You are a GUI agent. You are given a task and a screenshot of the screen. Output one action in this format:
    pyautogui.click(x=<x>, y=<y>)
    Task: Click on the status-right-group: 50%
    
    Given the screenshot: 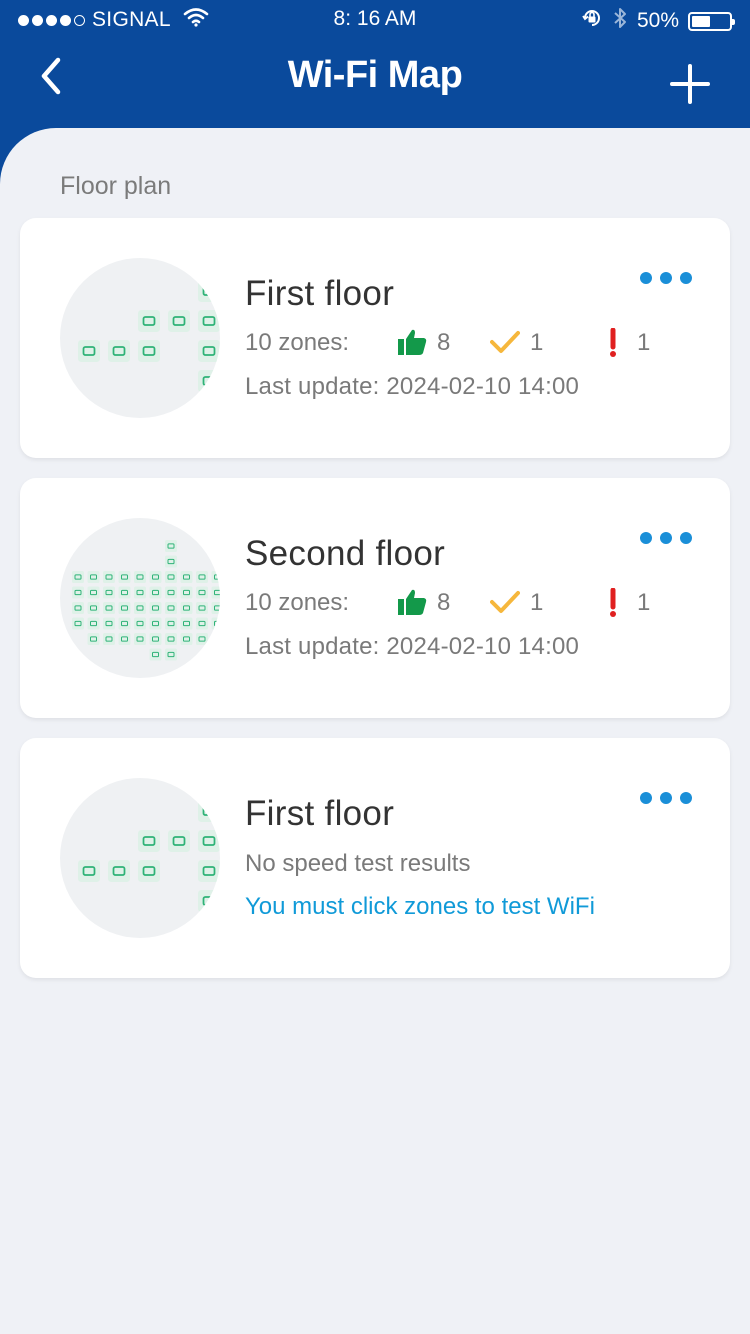 What is the action you would take?
    pyautogui.click(x=658, y=21)
    